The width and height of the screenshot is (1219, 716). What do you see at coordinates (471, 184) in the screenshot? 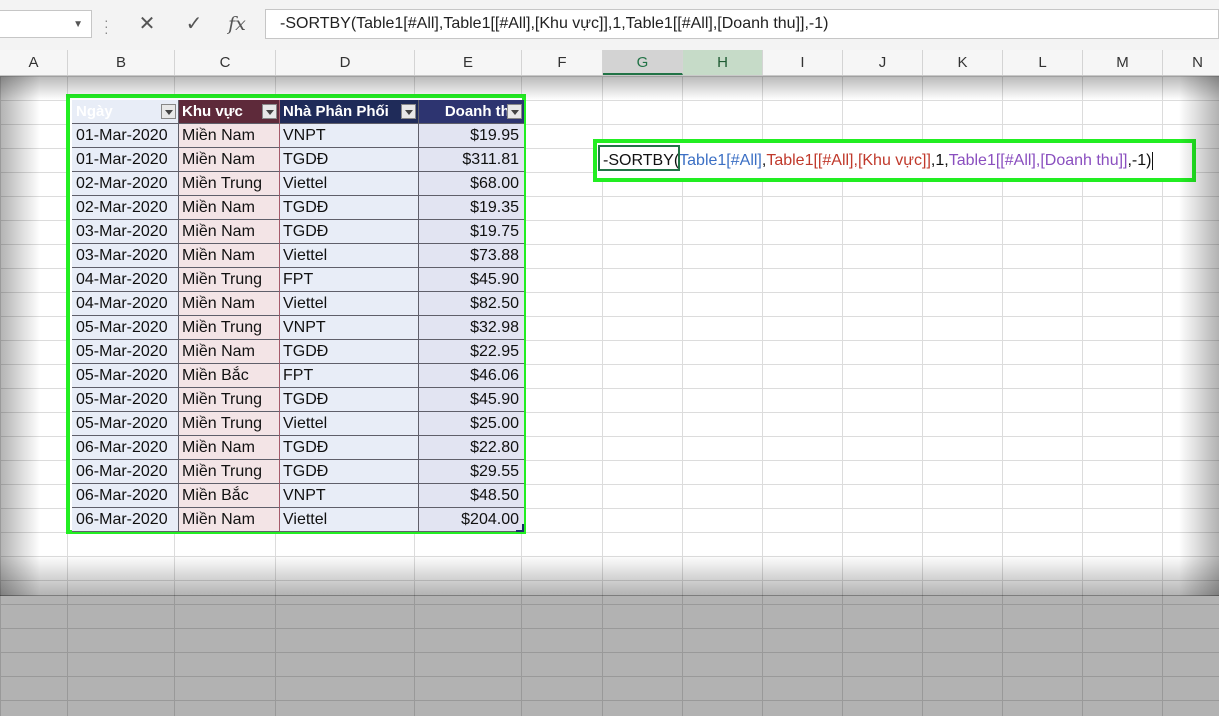
I see `table-cell: $68.00` at bounding box center [471, 184].